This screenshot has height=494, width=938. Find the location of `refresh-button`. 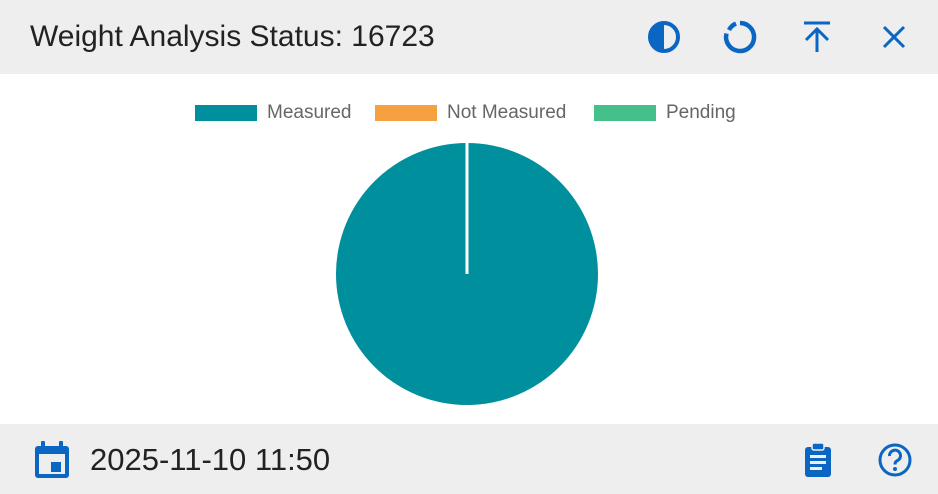

refresh-button is located at coordinates (740, 37).